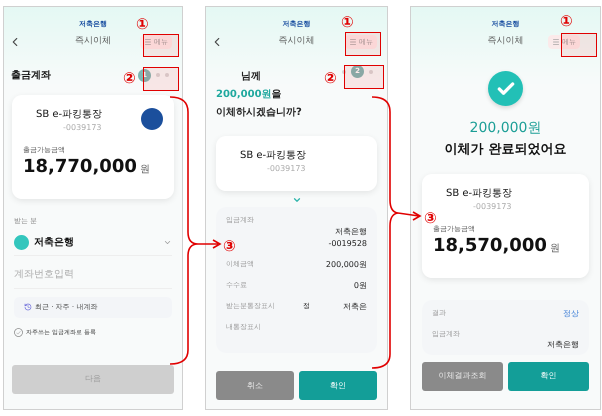 This screenshot has width=602, height=416. I want to click on balance-amount: 18,570,000, so click(490, 245).